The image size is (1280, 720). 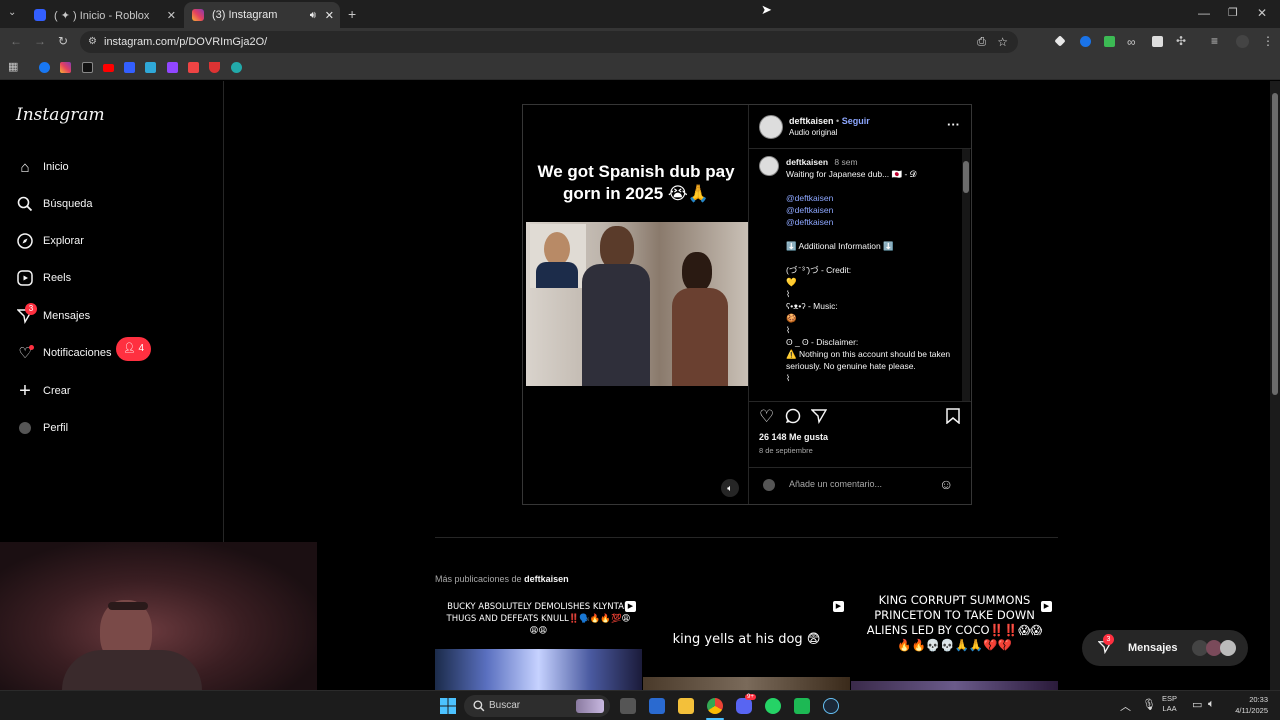 What do you see at coordinates (1233, 12) in the screenshot?
I see `restore-icon: ❐` at bounding box center [1233, 12].